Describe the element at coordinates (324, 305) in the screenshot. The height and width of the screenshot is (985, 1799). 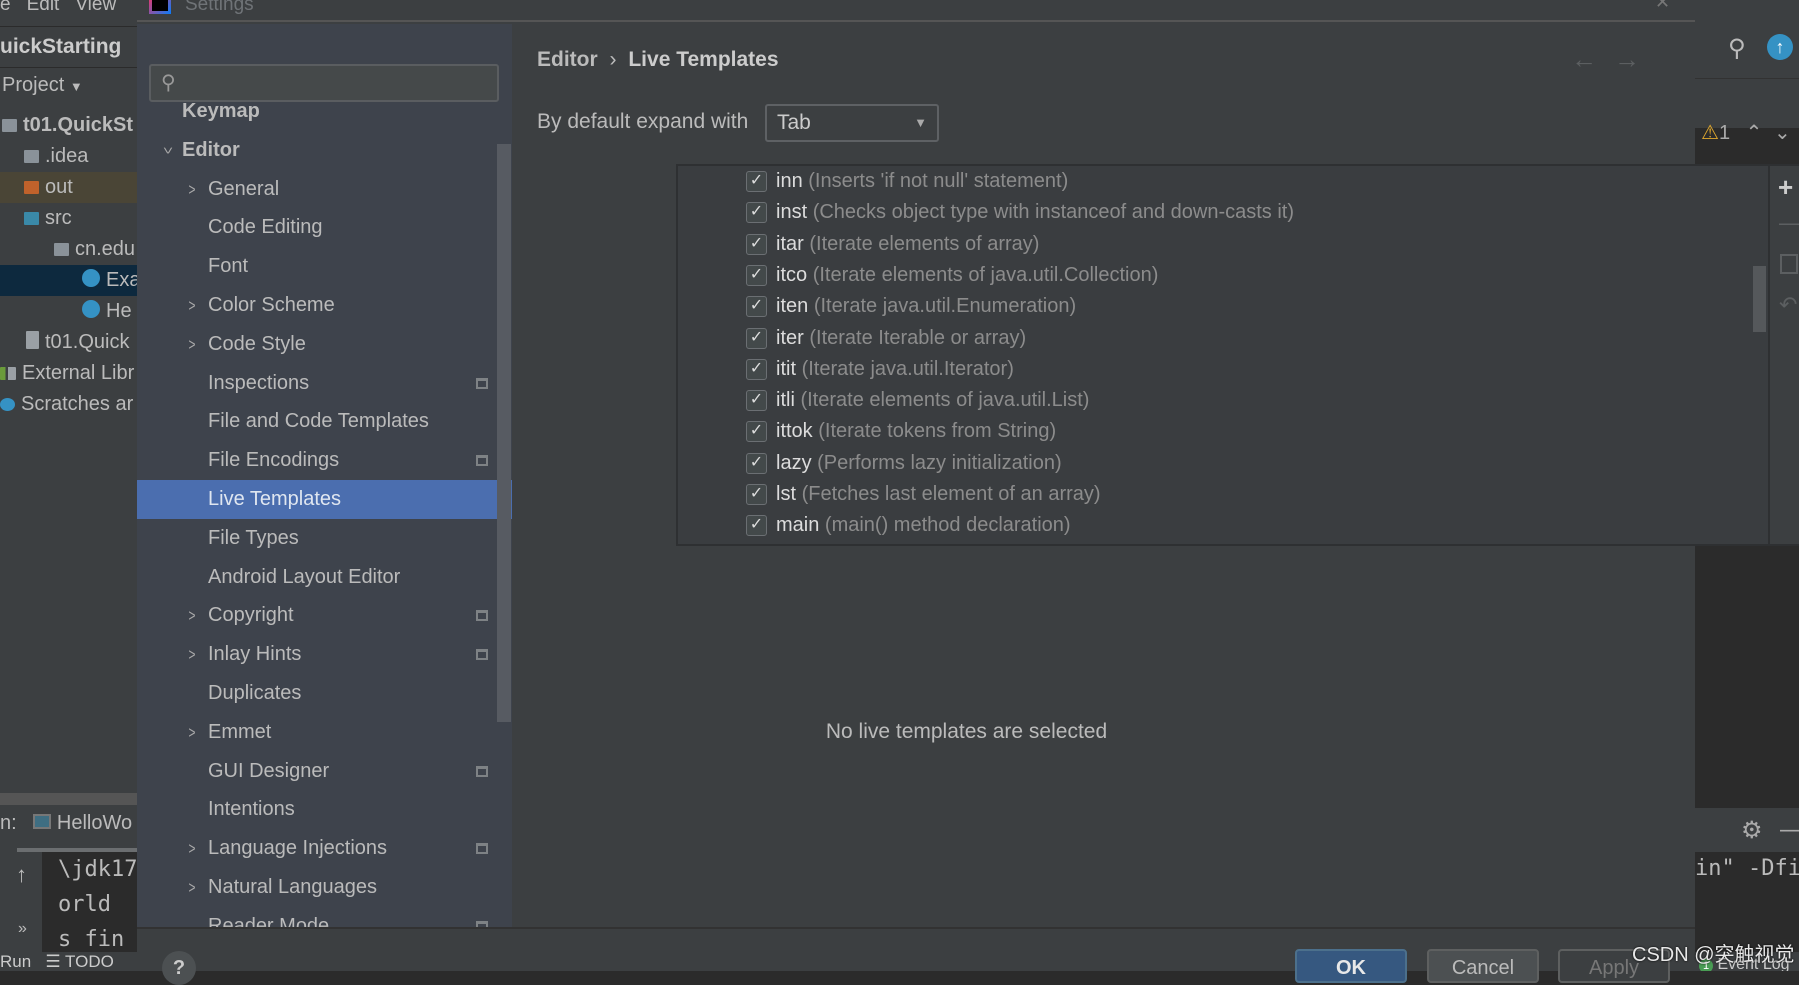
I see `sidebar-item-color-scheme: > Color Scheme` at that location.